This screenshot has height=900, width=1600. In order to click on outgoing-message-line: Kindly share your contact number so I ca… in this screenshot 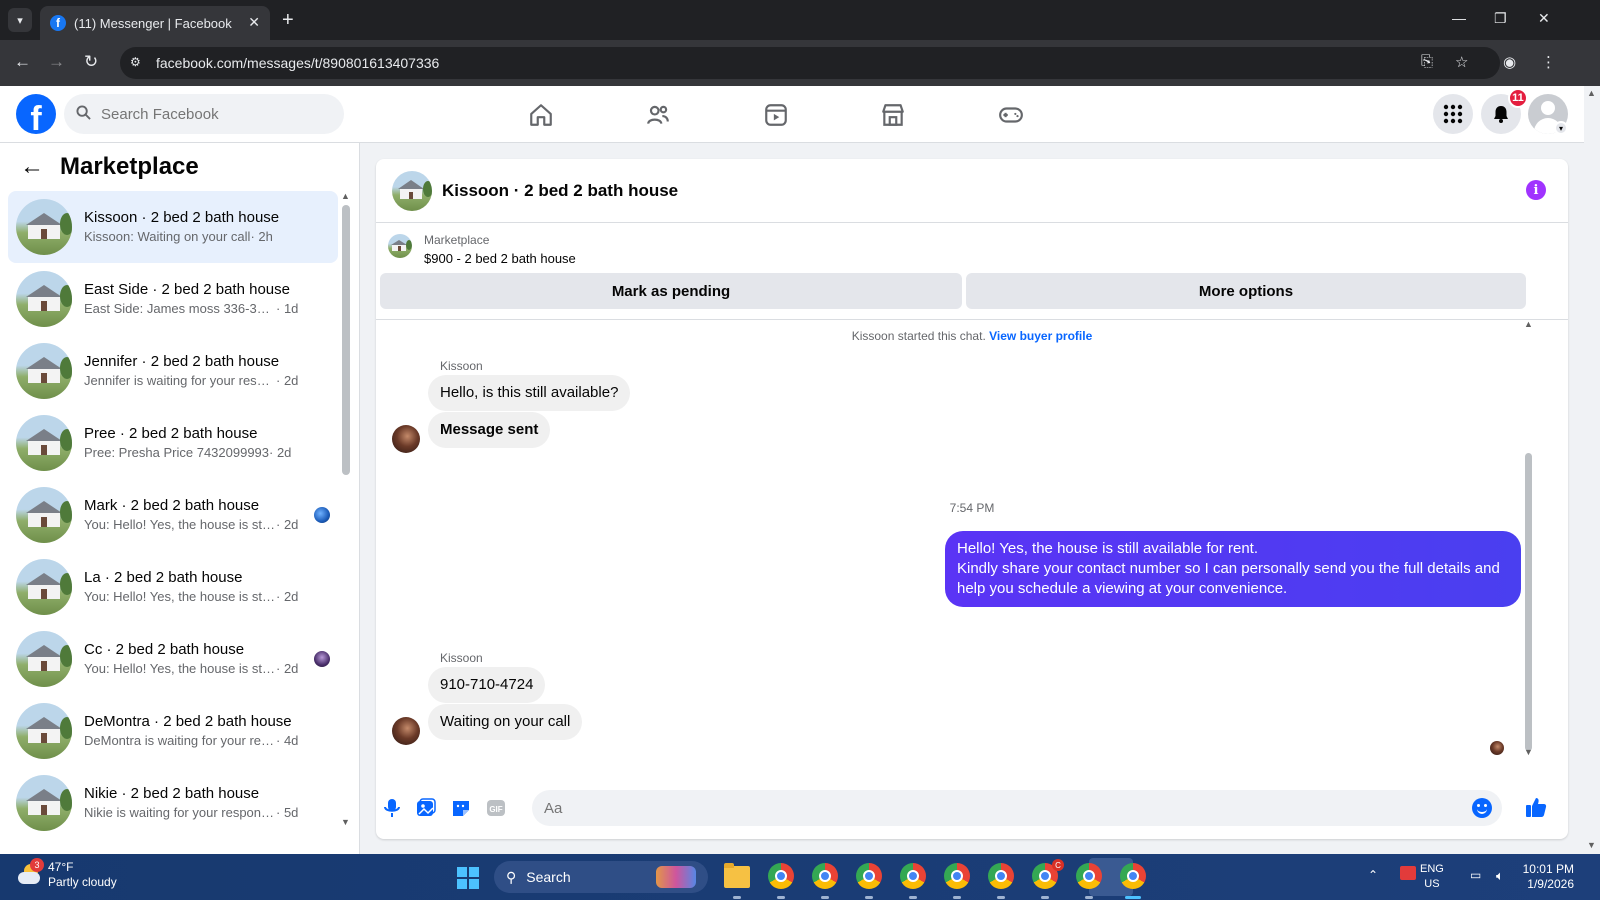, I will do `click(1228, 578)`.